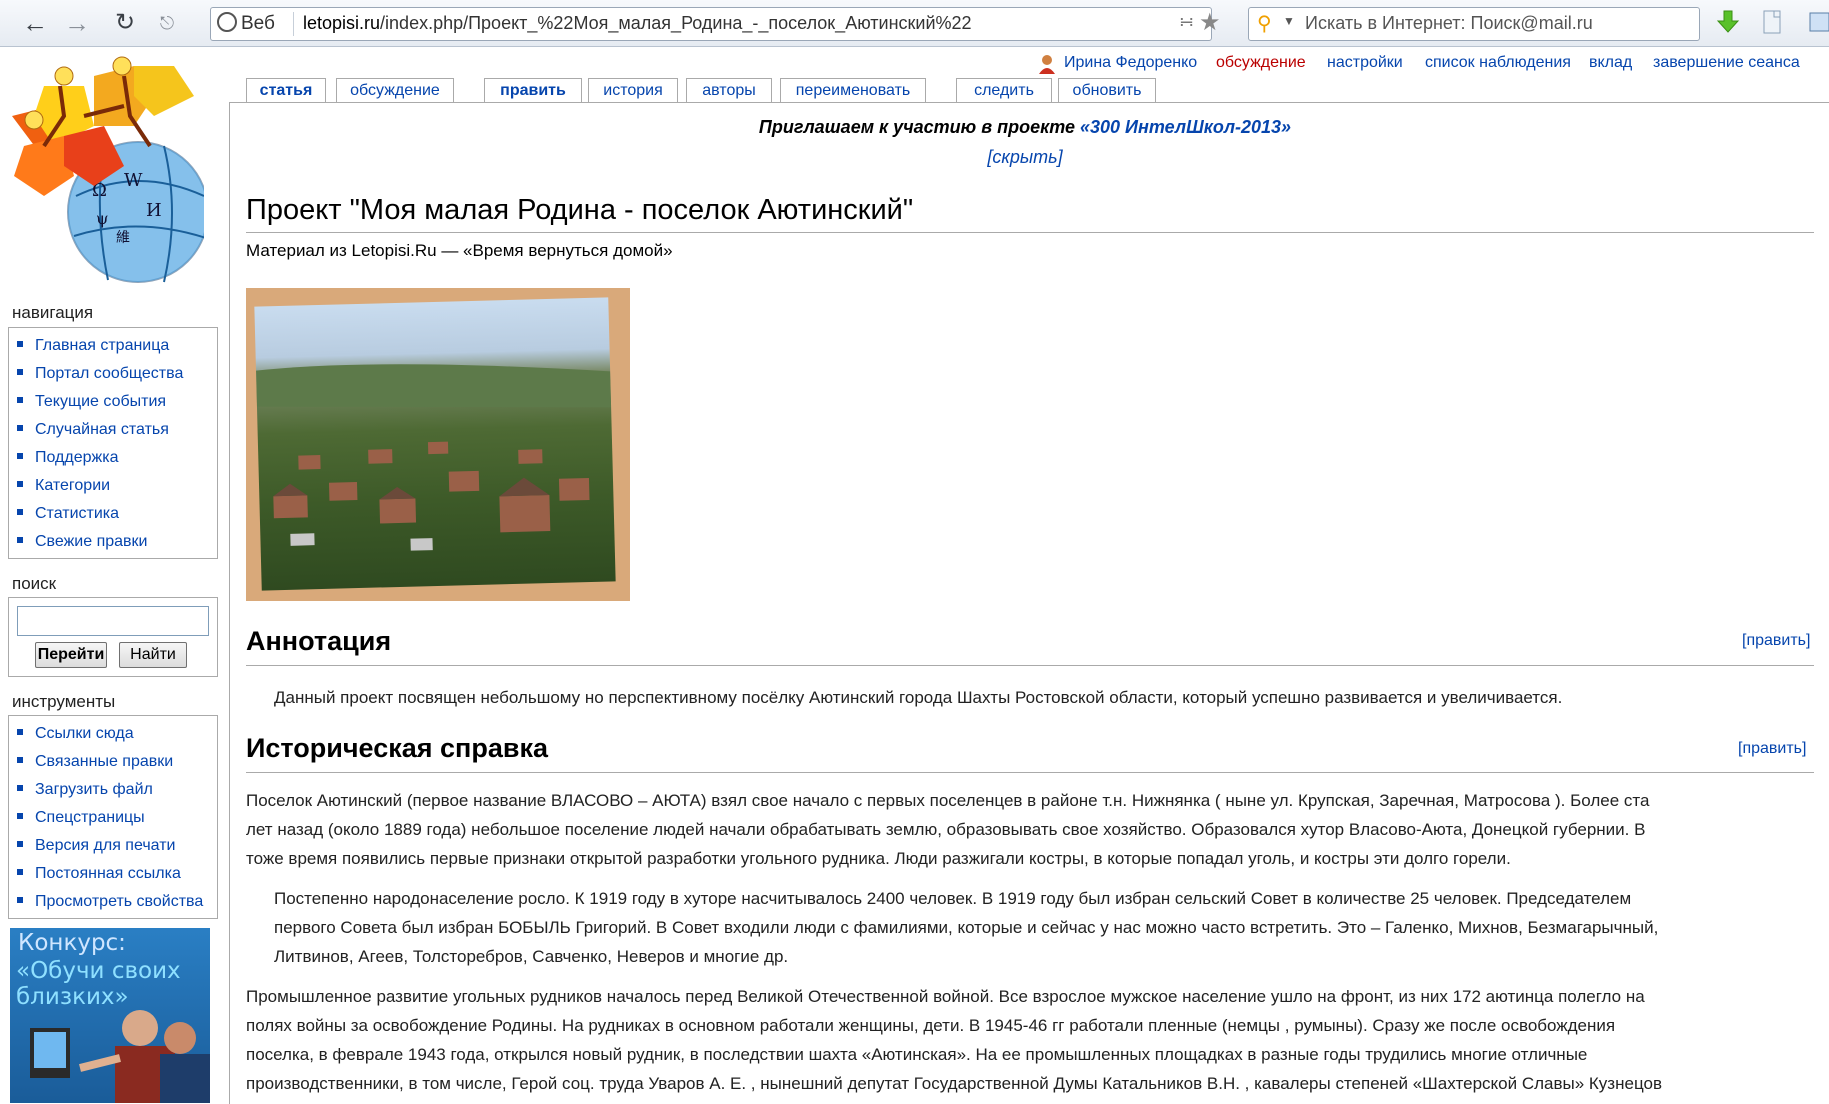 The width and height of the screenshot is (1829, 1104). I want to click on find-button: Найти, so click(153, 655).